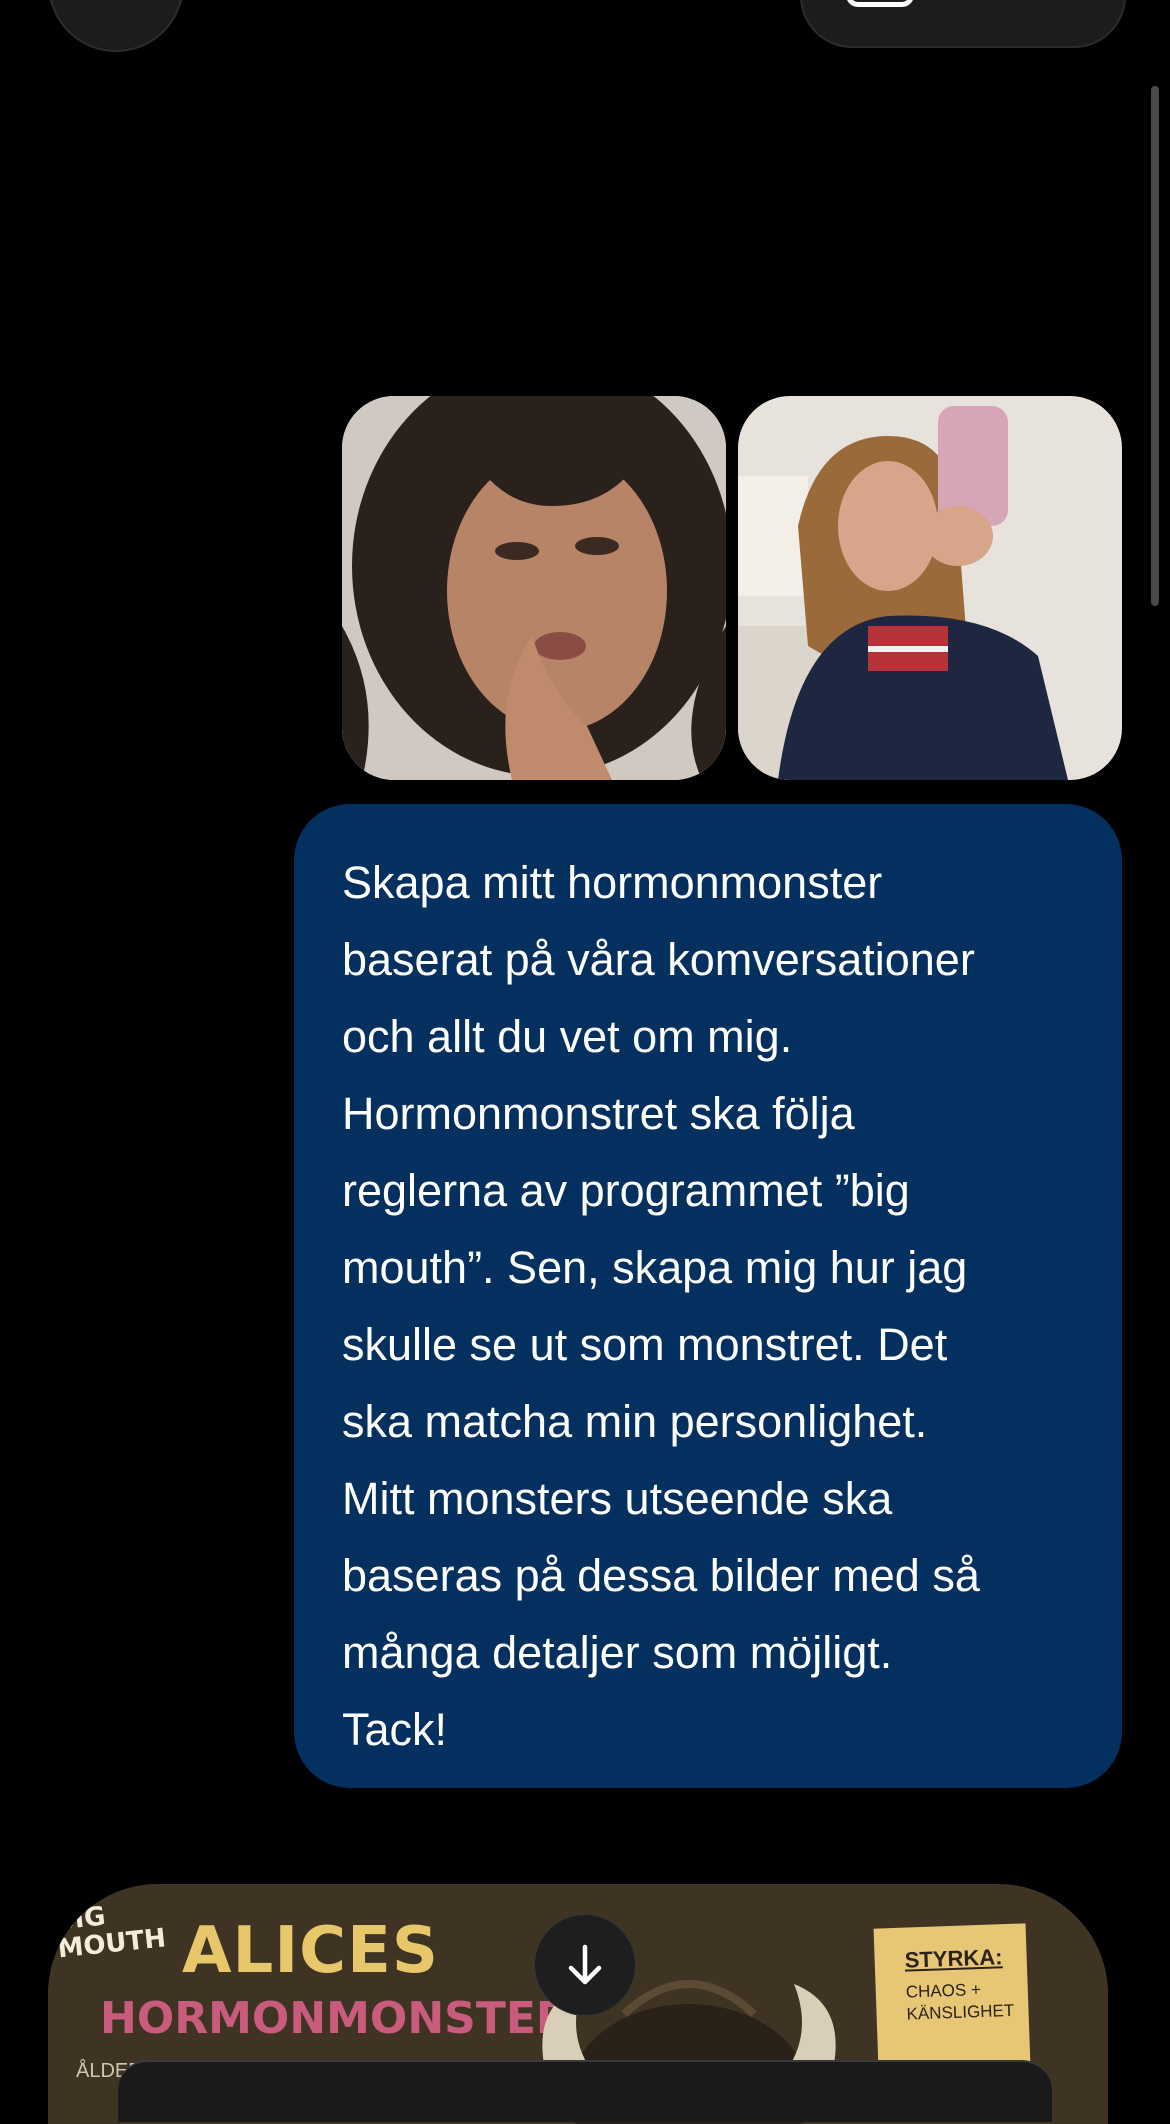  I want to click on big-mouth-logo: BIG MOUTH, so click(110, 1933).